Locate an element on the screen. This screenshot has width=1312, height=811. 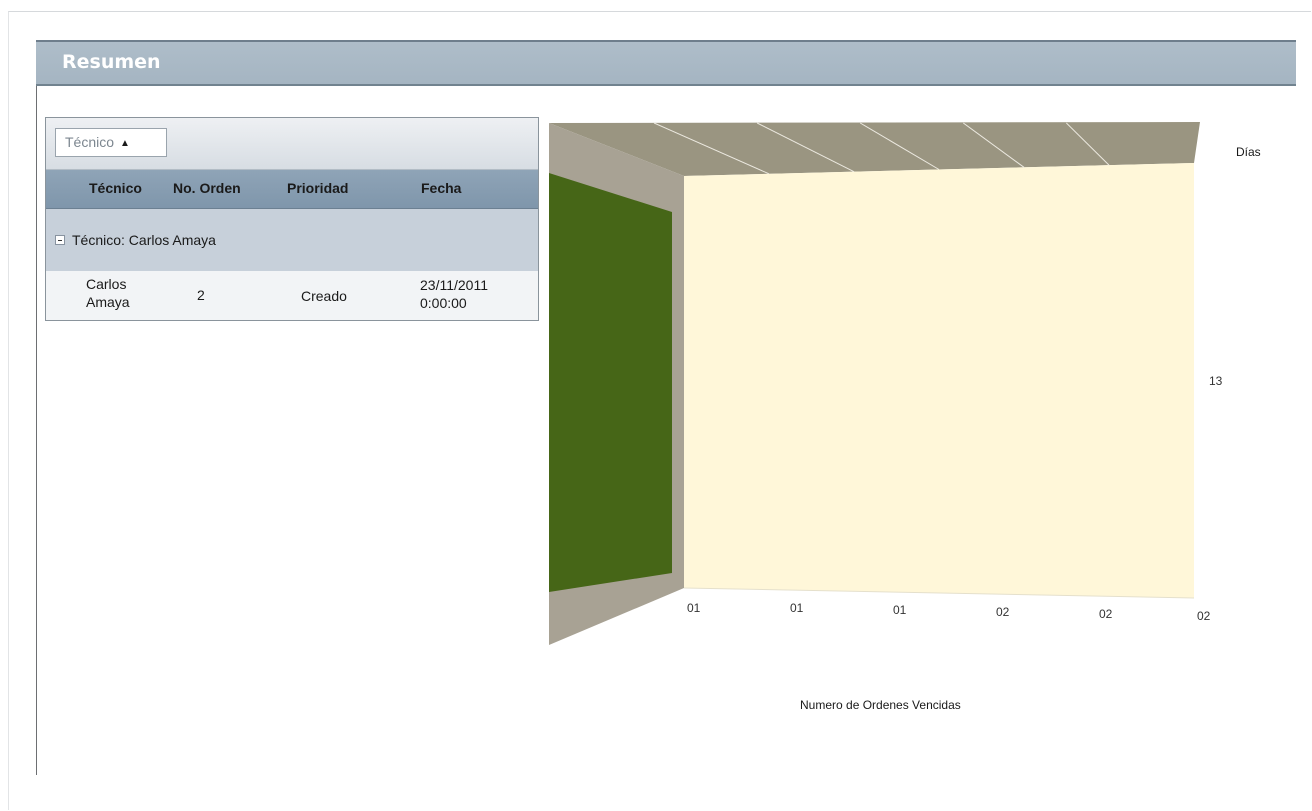
cell-fecha-line1: 23/11/2011 is located at coordinates (454, 285).